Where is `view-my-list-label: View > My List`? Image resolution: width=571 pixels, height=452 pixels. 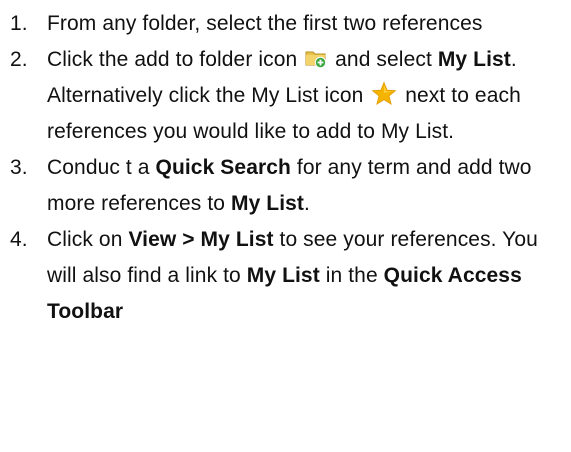 view-my-list-label: View > My List is located at coordinates (201, 239).